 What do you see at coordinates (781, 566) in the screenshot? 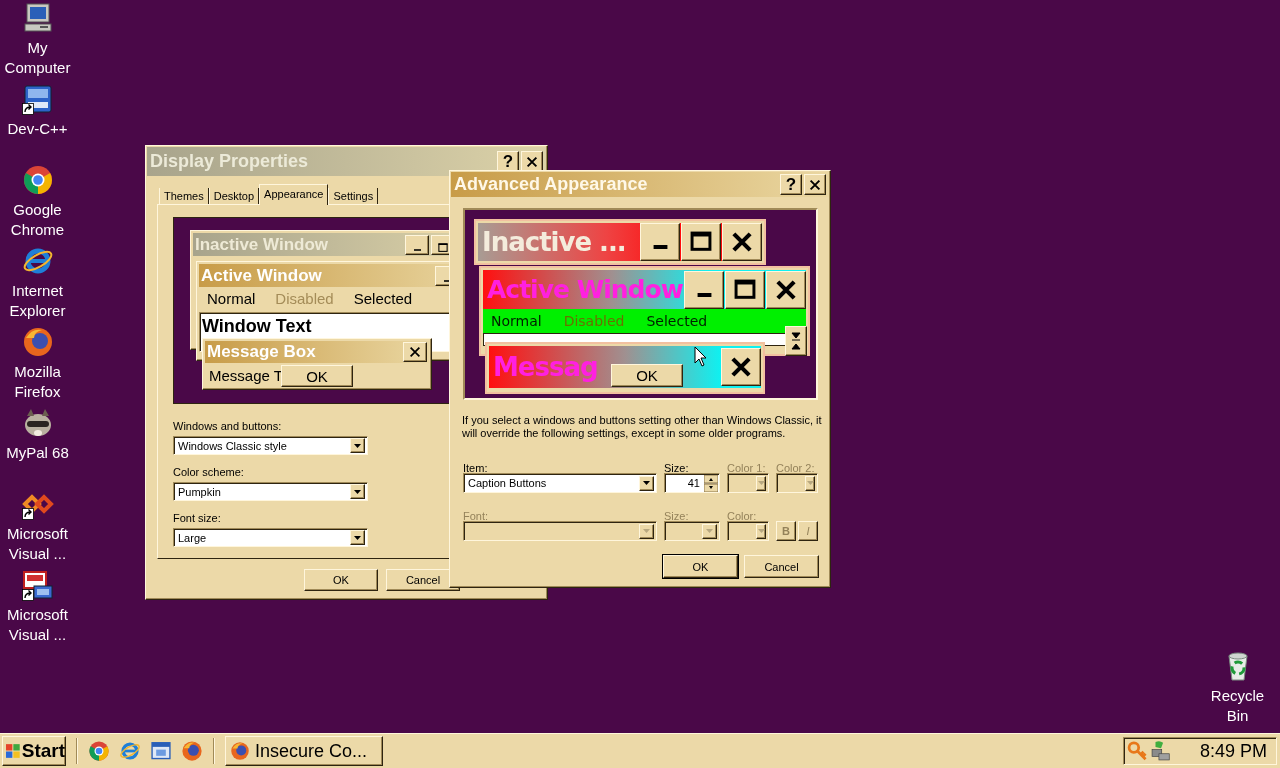
I see `dialog-button: Cancel` at bounding box center [781, 566].